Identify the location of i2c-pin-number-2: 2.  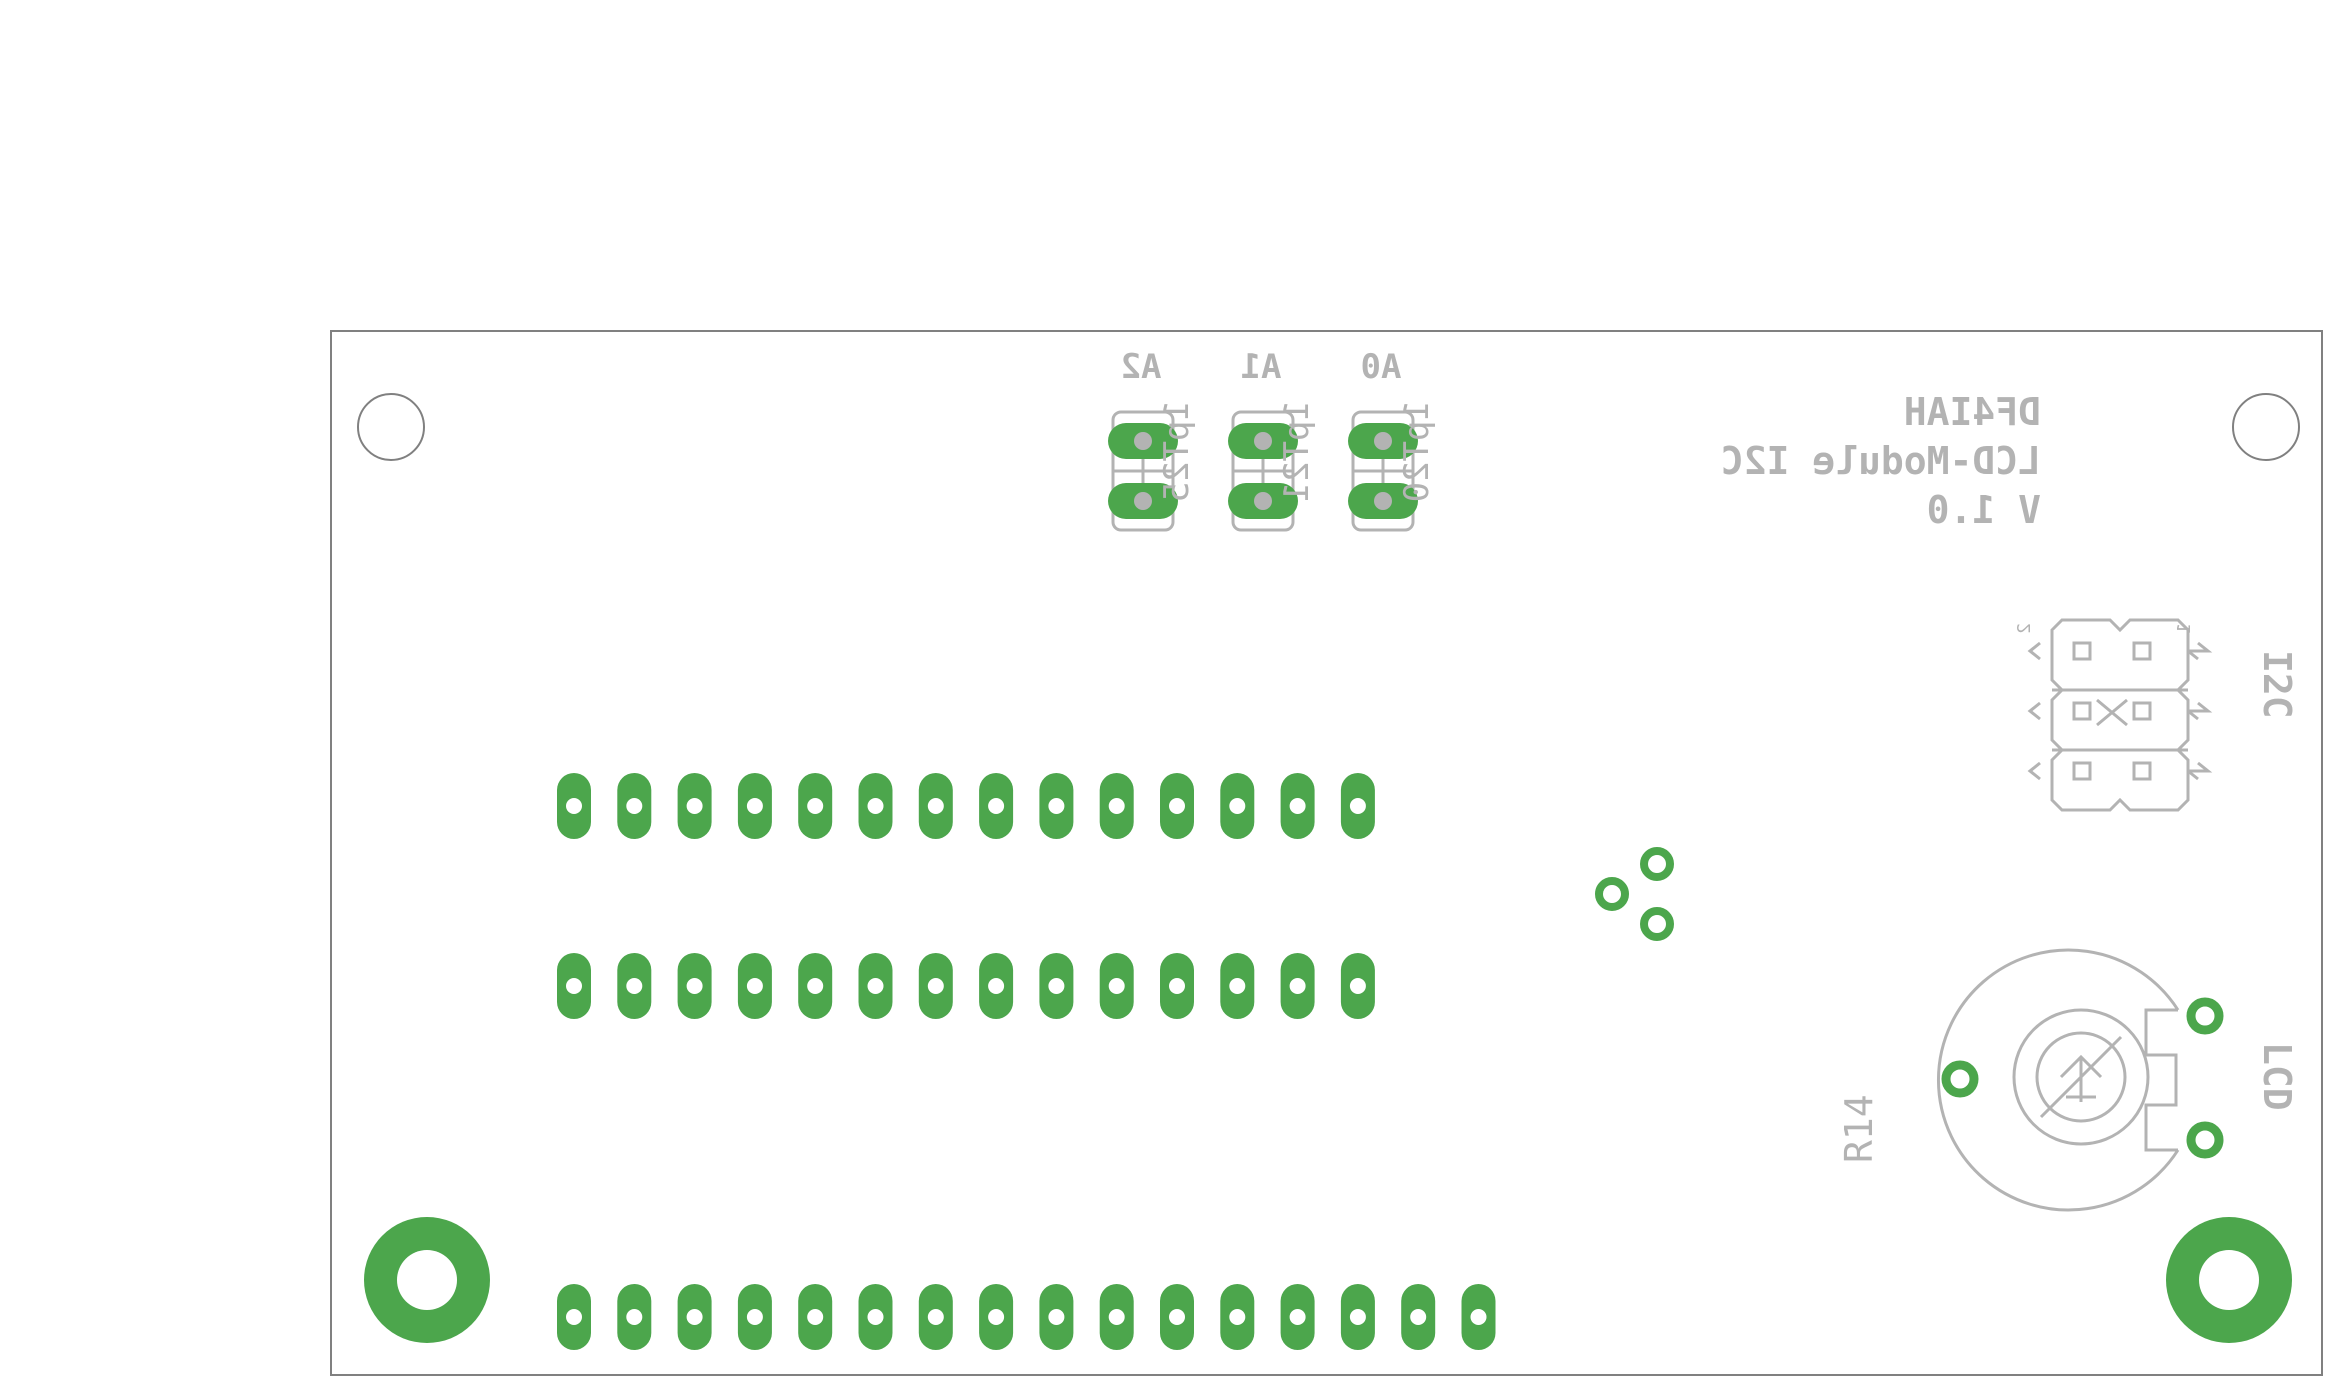
(2024, 628).